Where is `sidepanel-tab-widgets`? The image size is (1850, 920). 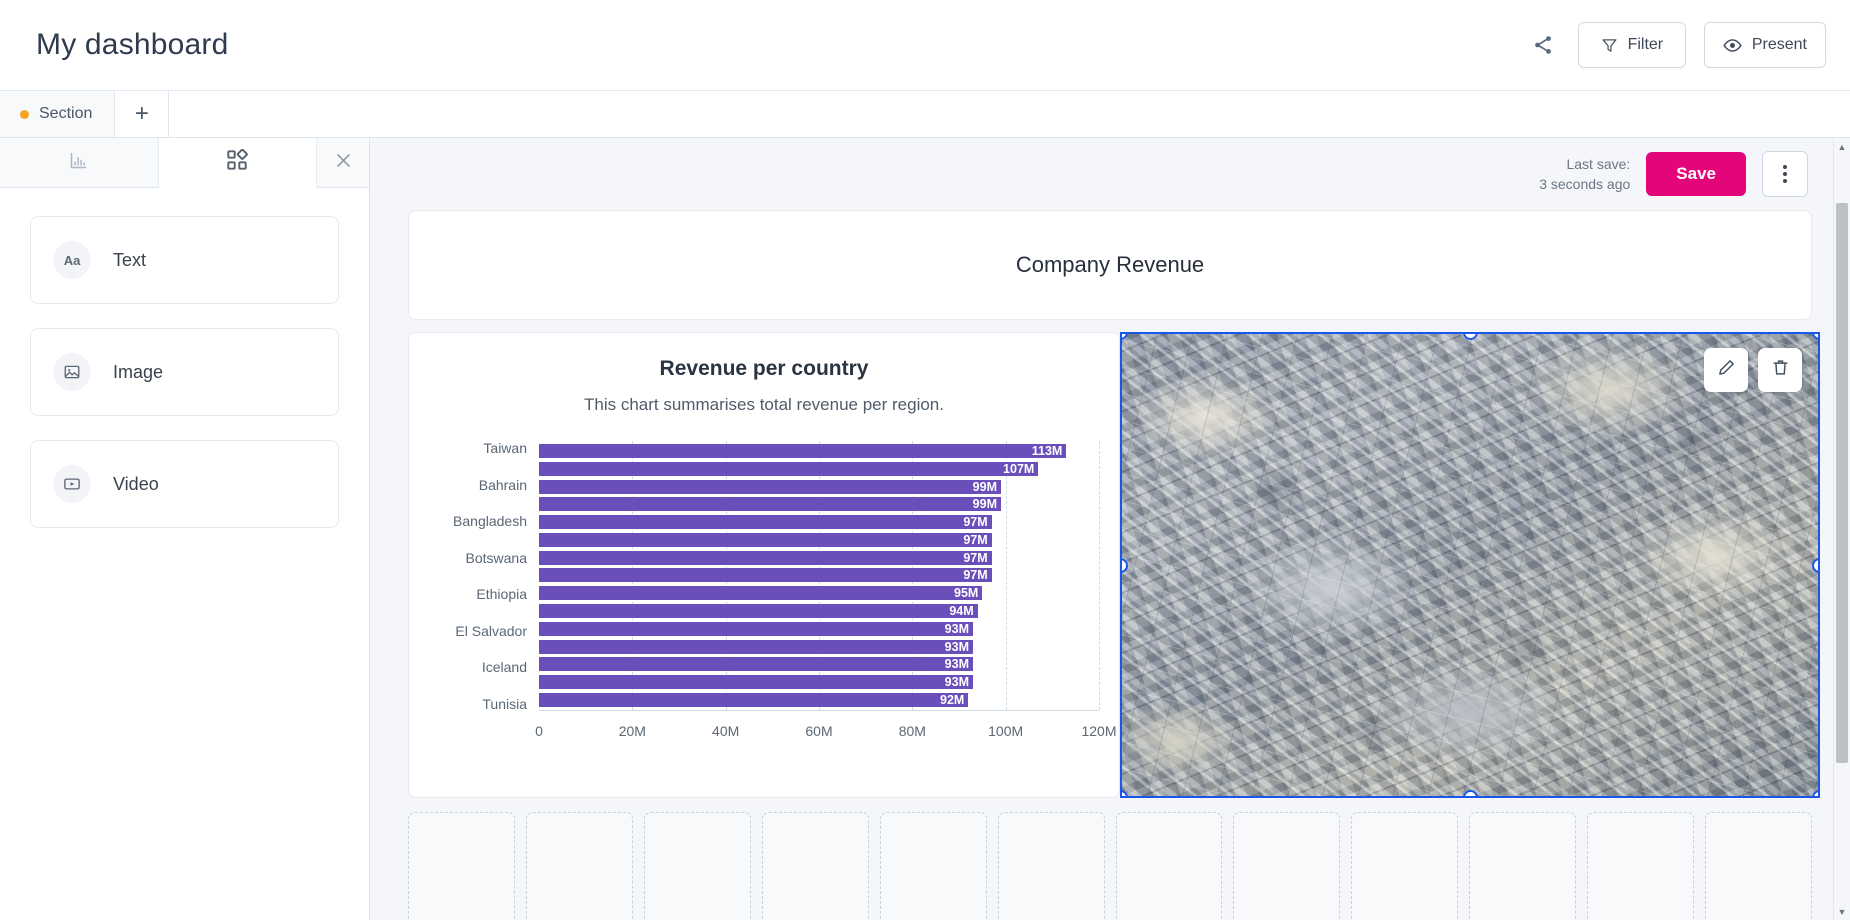
sidepanel-tab-widgets is located at coordinates (237, 163).